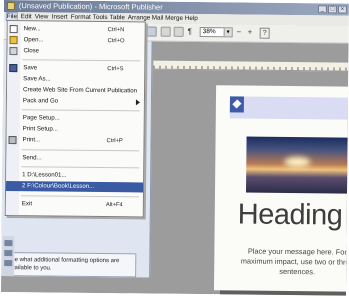 The width and height of the screenshot is (349, 300). Describe the element at coordinates (289, 108) in the screenshot. I see `header-band` at that location.